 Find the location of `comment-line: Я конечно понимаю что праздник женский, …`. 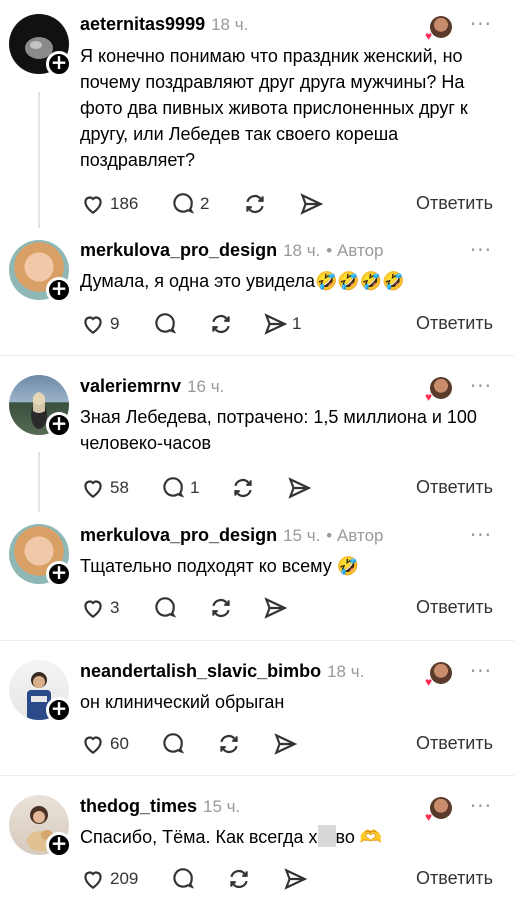

comment-line: Я конечно понимаю что праздник женский, … is located at coordinates (271, 56).